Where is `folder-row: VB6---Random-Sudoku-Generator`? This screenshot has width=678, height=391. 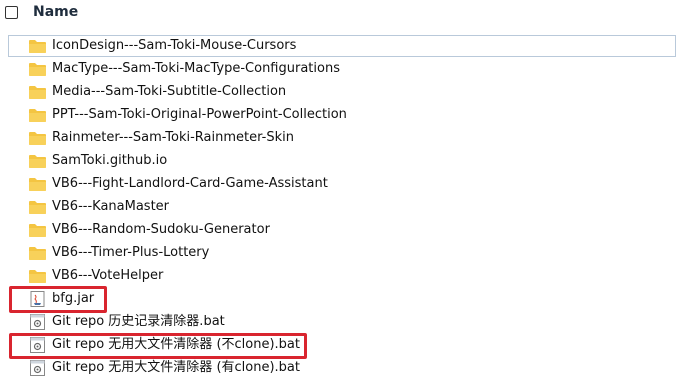 folder-row: VB6---Random-Sudoku-Generator is located at coordinates (343, 230).